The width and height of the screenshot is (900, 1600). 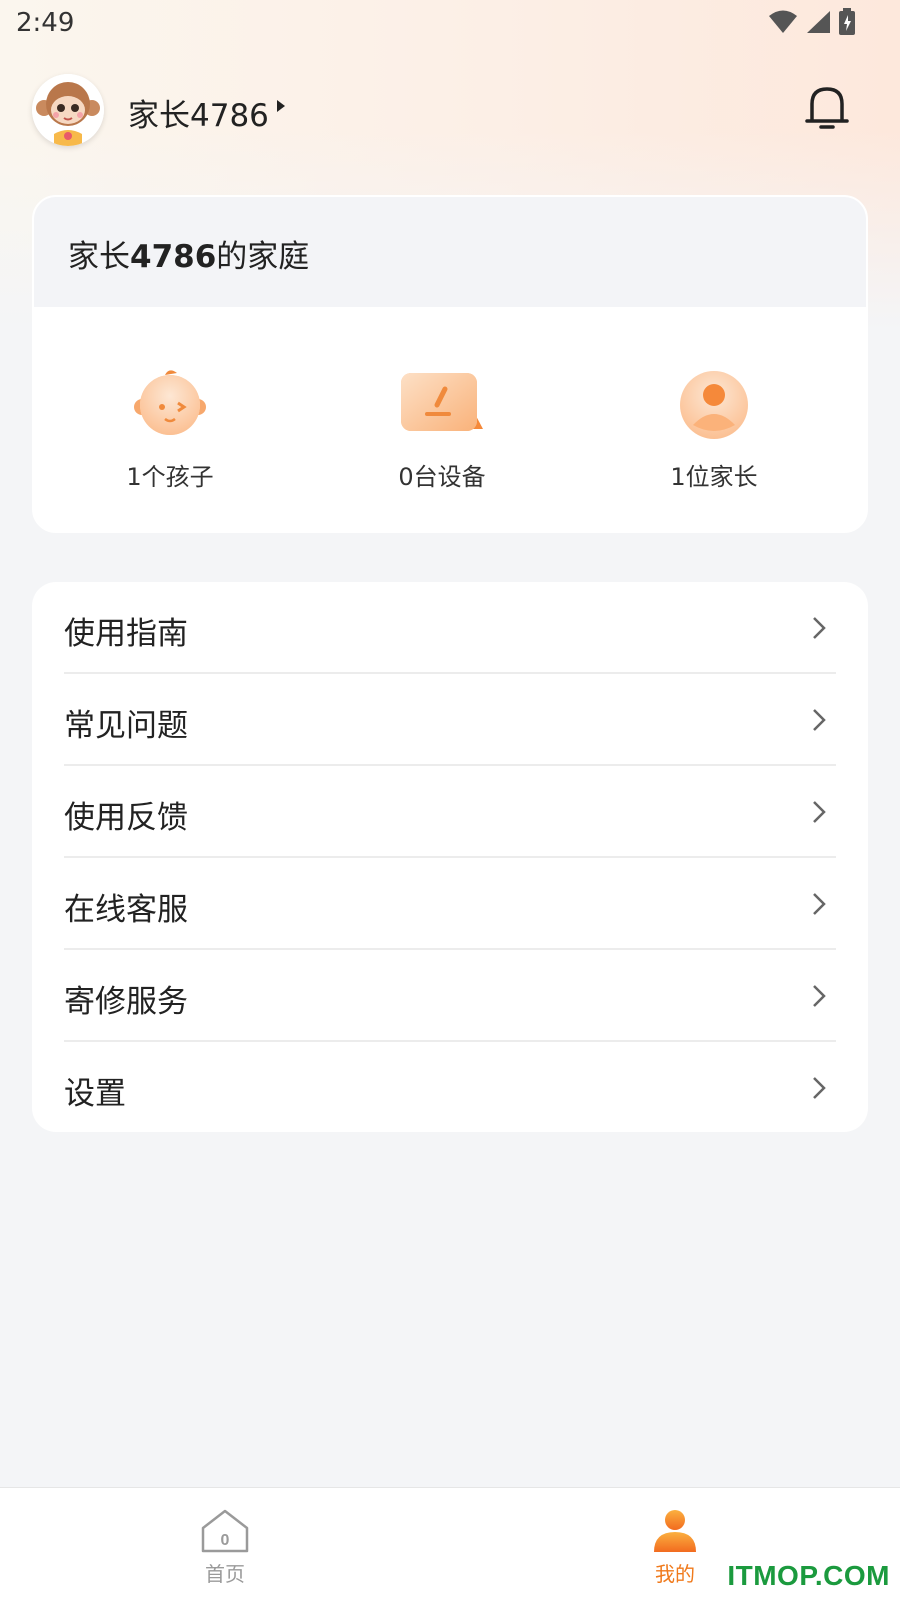 I want to click on tab-mine: 我的, so click(x=675, y=1544).